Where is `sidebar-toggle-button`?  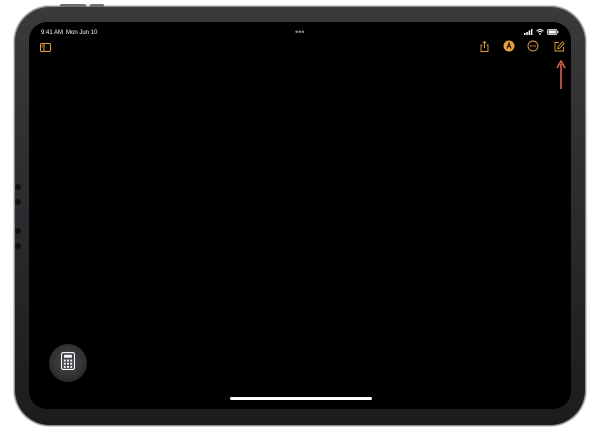 sidebar-toggle-button is located at coordinates (45, 48).